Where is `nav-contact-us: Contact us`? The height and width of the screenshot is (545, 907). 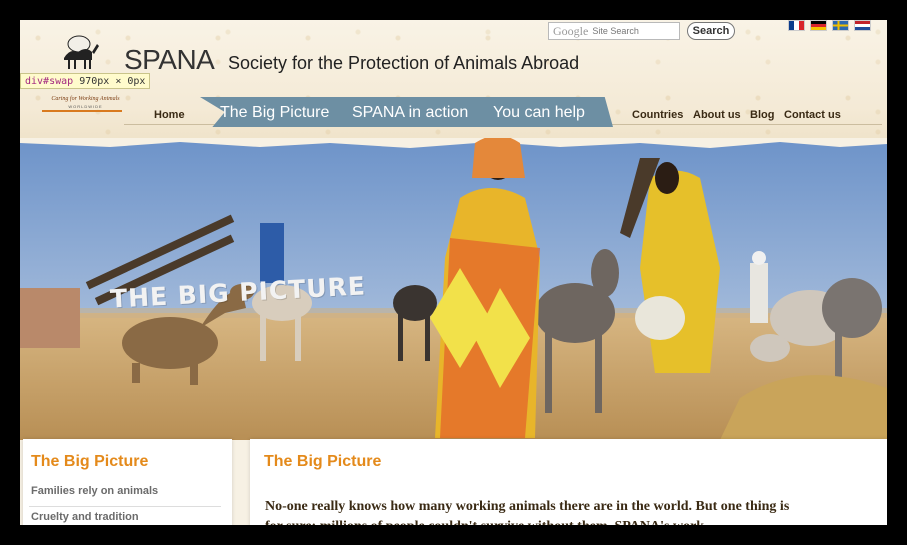 nav-contact-us: Contact us is located at coordinates (812, 115).